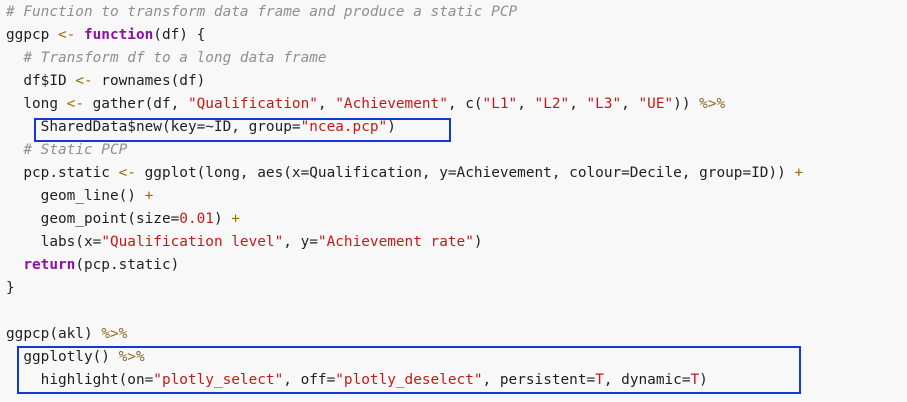 This screenshot has height=402, width=907. I want to click on identifier: long, so click(45, 104).